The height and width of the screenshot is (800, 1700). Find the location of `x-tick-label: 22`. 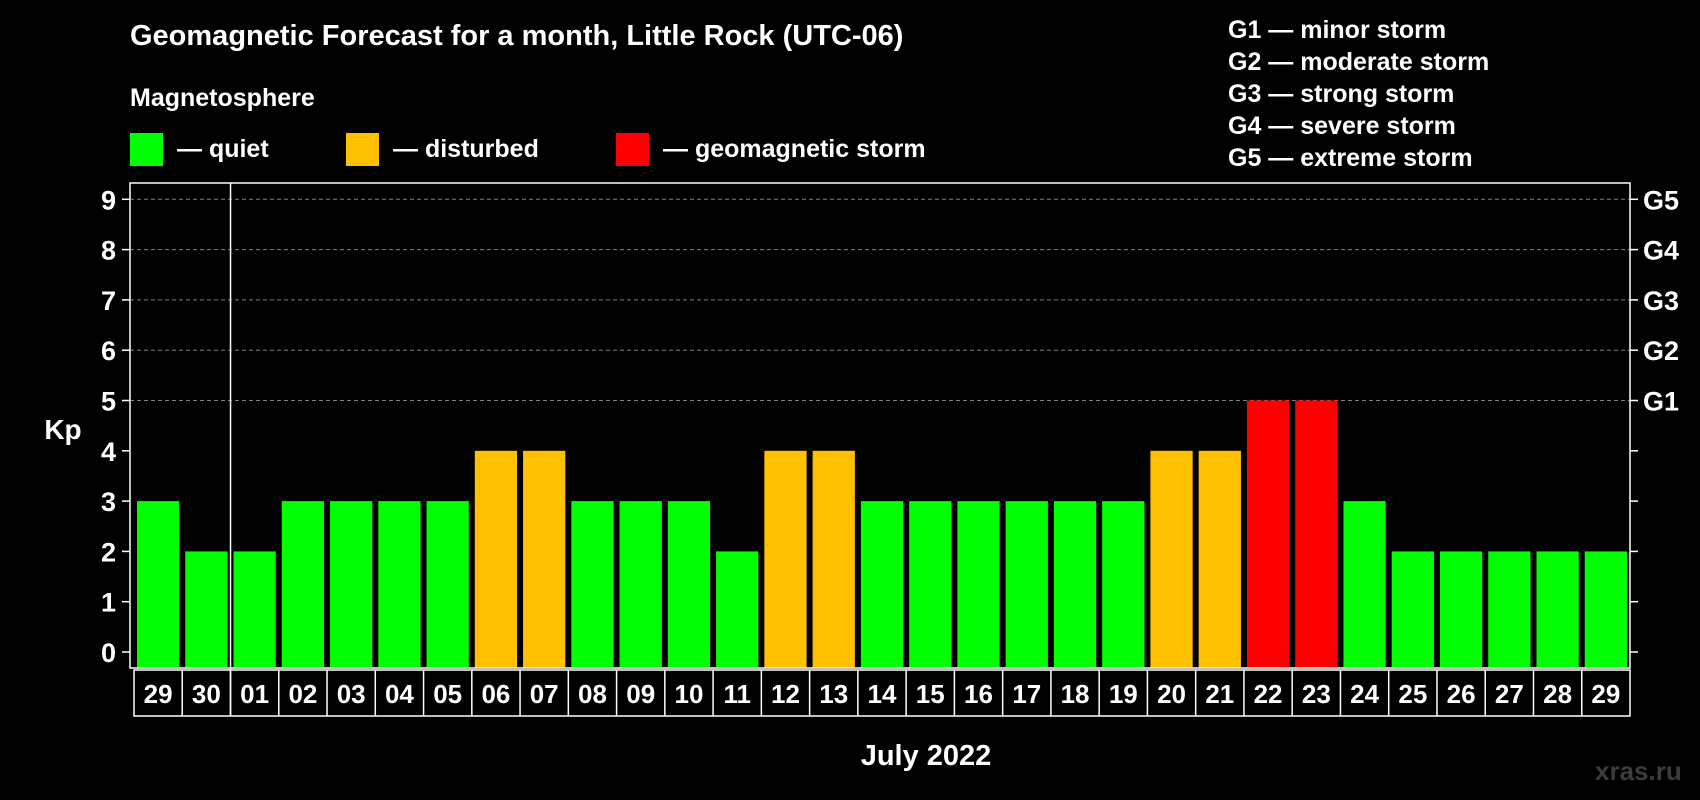

x-tick-label: 22 is located at coordinates (1268, 694).